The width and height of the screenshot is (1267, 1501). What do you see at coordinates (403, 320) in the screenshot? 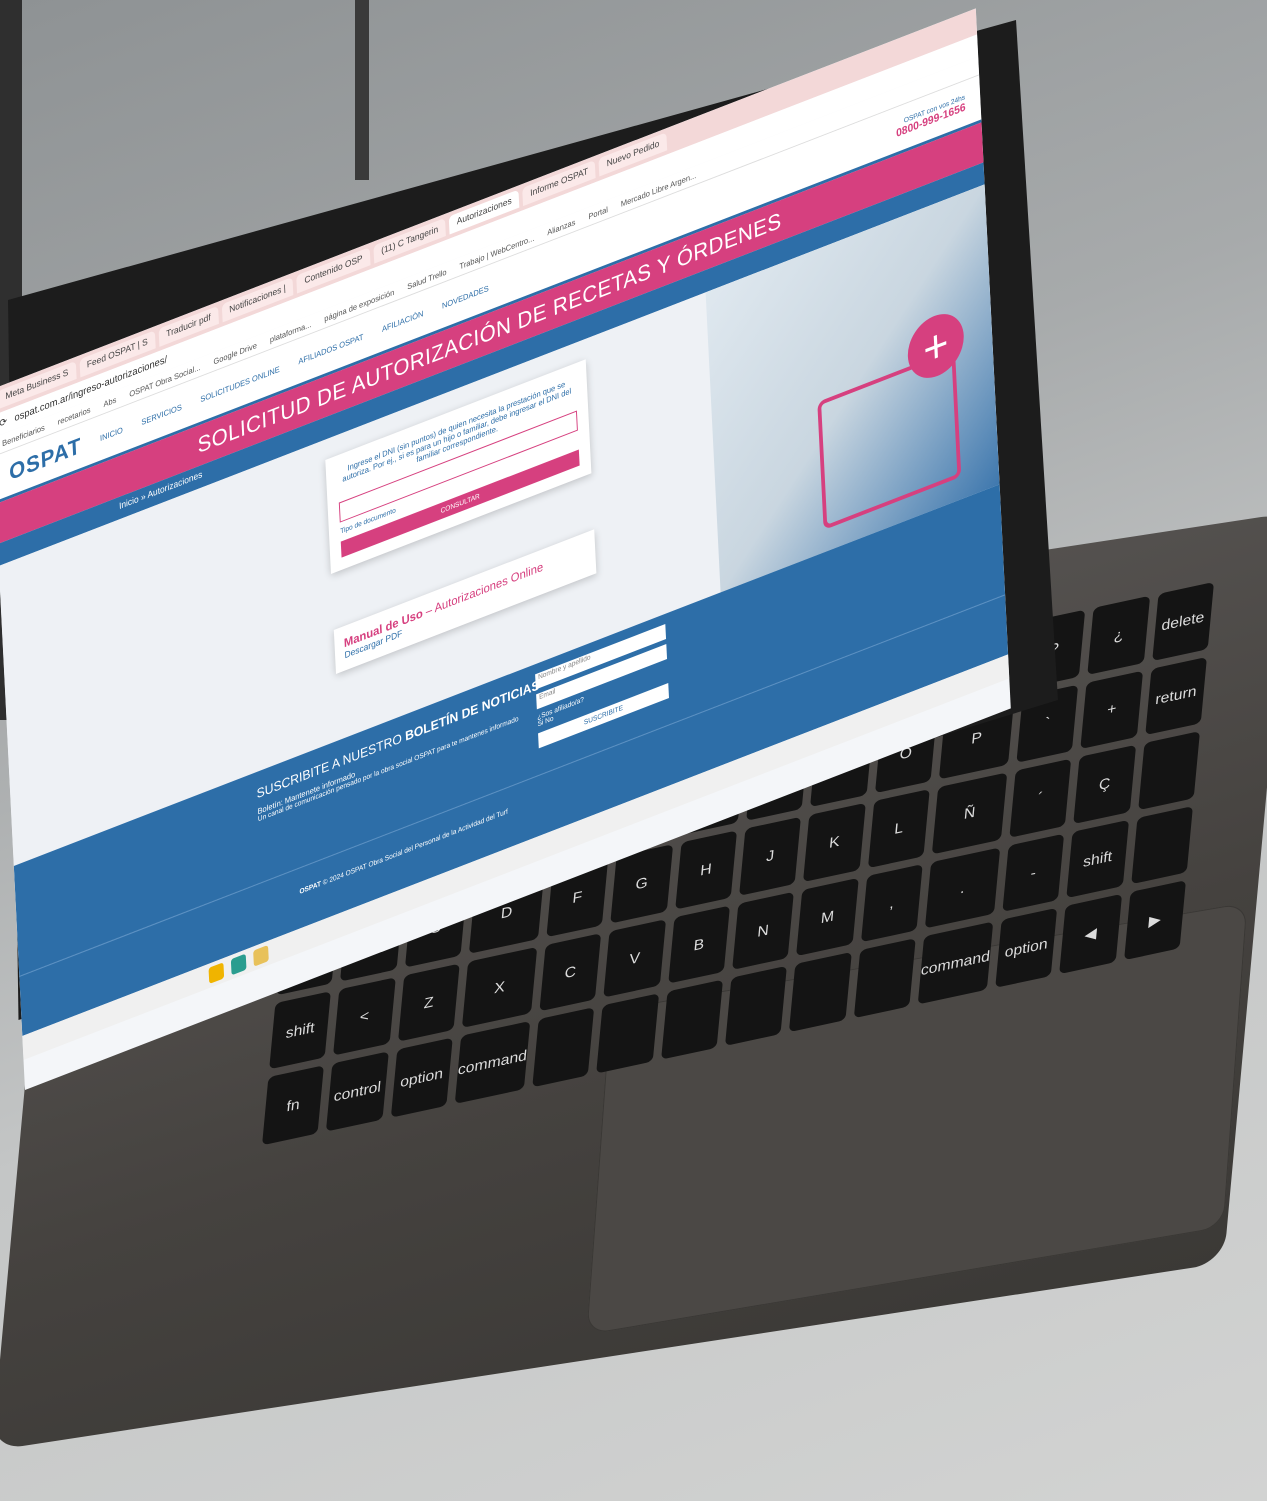
I see `nav-afiliacion: AFILIACIÓN` at bounding box center [403, 320].